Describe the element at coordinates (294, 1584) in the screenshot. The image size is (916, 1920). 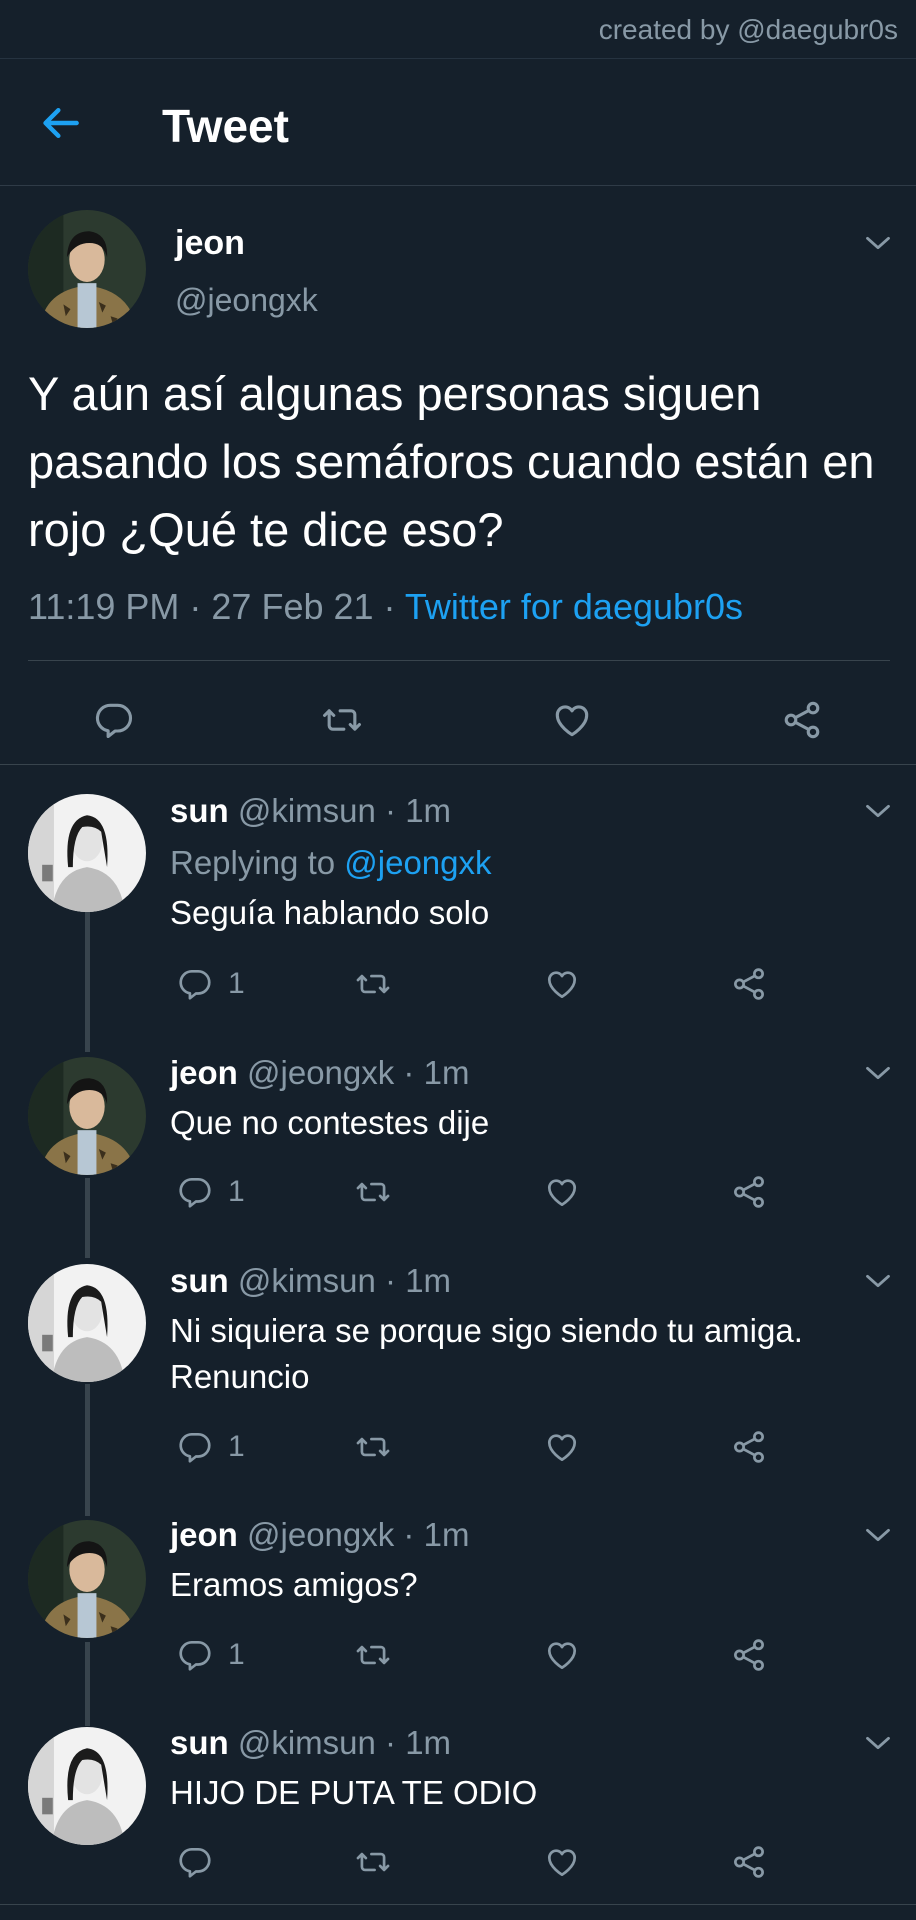
I see `reply-text: Eramos amigos?` at that location.